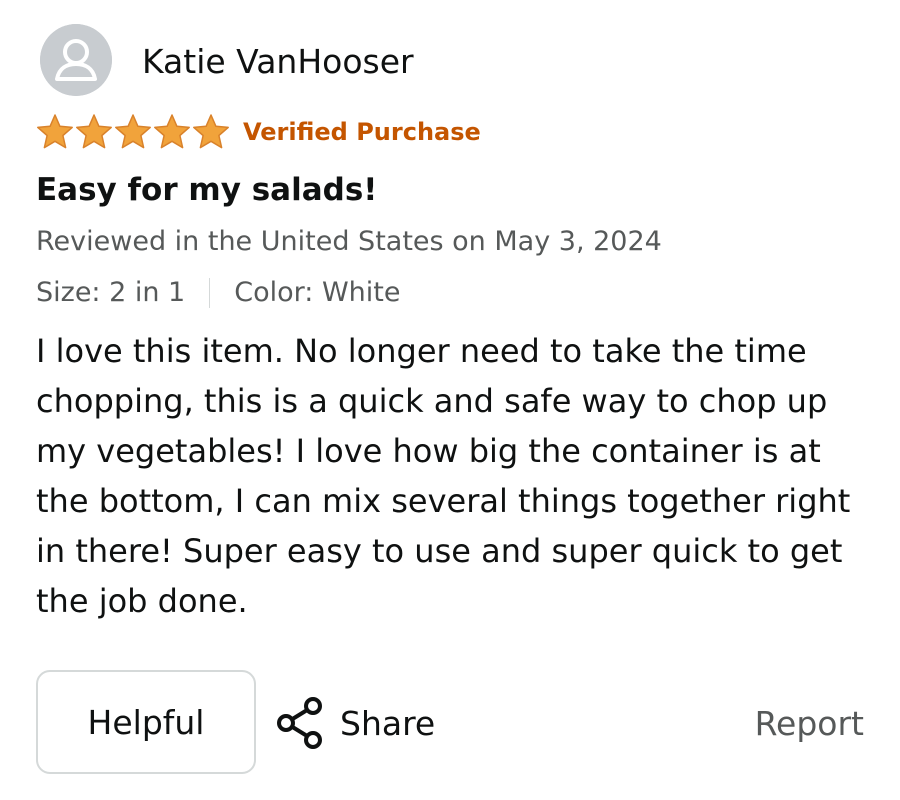 Image resolution: width=900 pixels, height=800 pixels. What do you see at coordinates (210, 293) in the screenshot?
I see `variant-divider` at bounding box center [210, 293].